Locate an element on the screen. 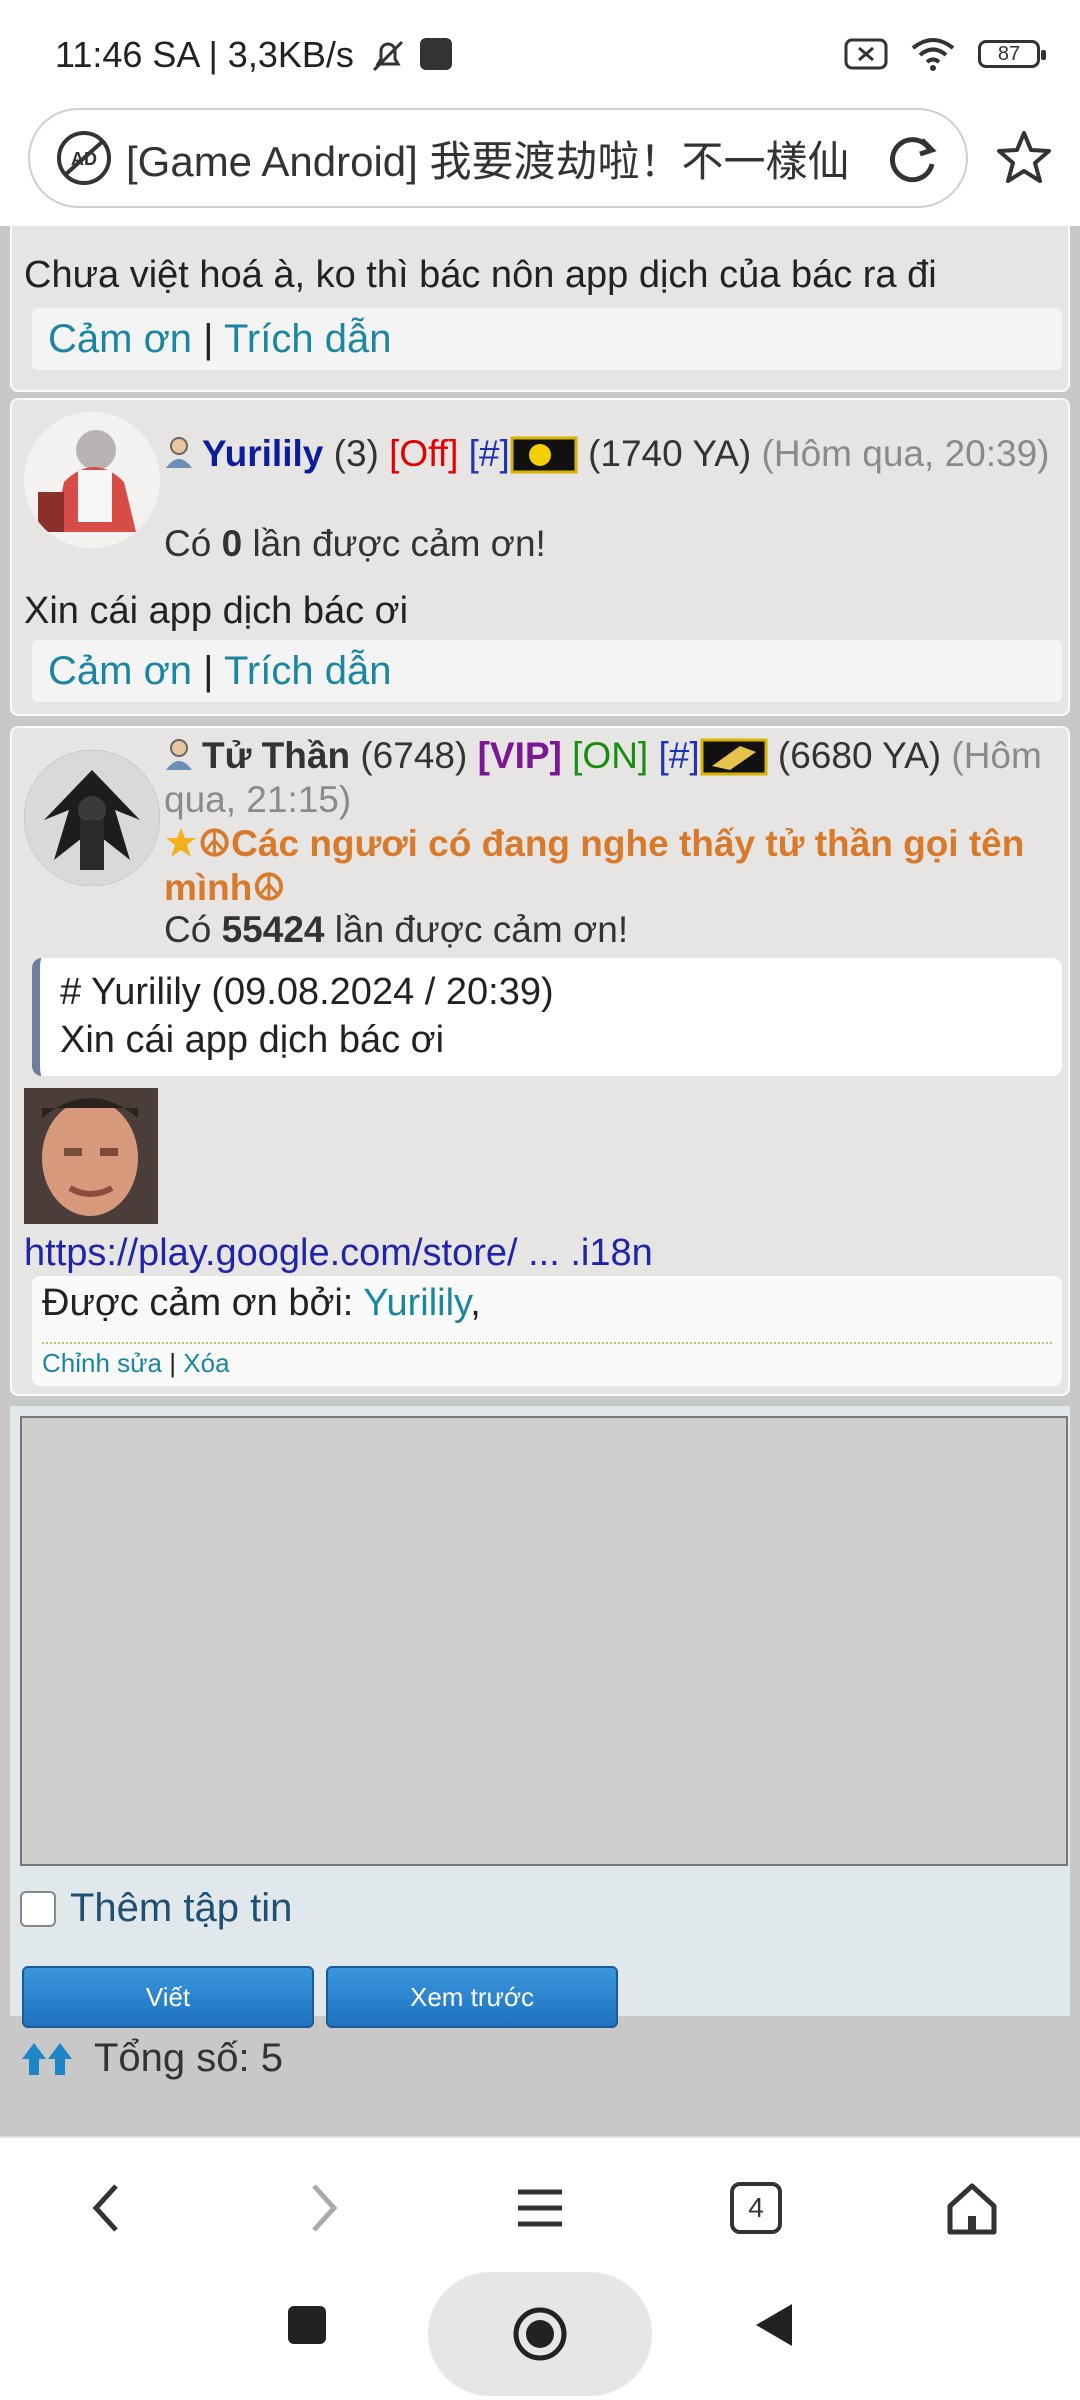  attach-checkbox is located at coordinates (38, 1908).